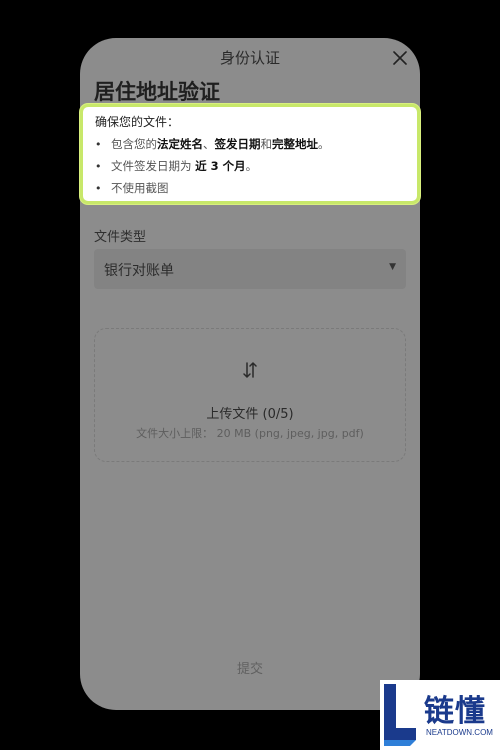 The image size is (500, 750). What do you see at coordinates (250, 667) in the screenshot?
I see `submit-button: 提交` at bounding box center [250, 667].